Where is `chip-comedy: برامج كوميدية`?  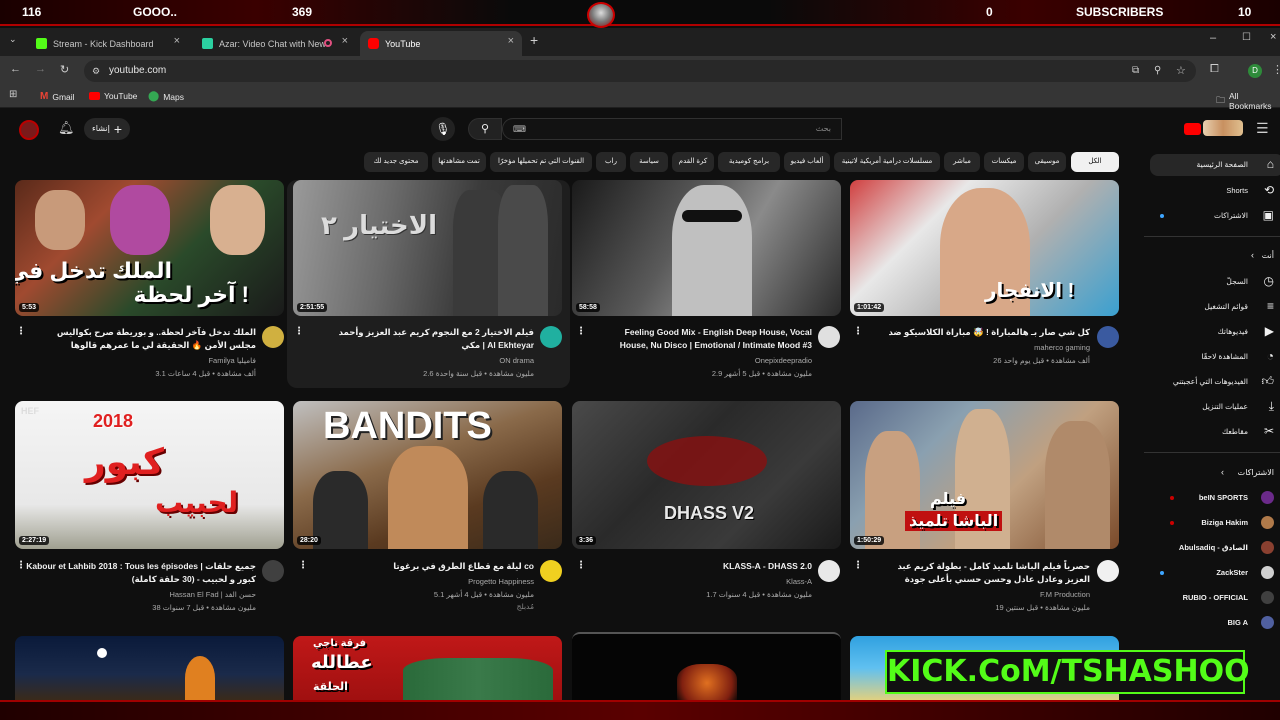
chip-comedy: برامج كوميدية is located at coordinates (749, 162).